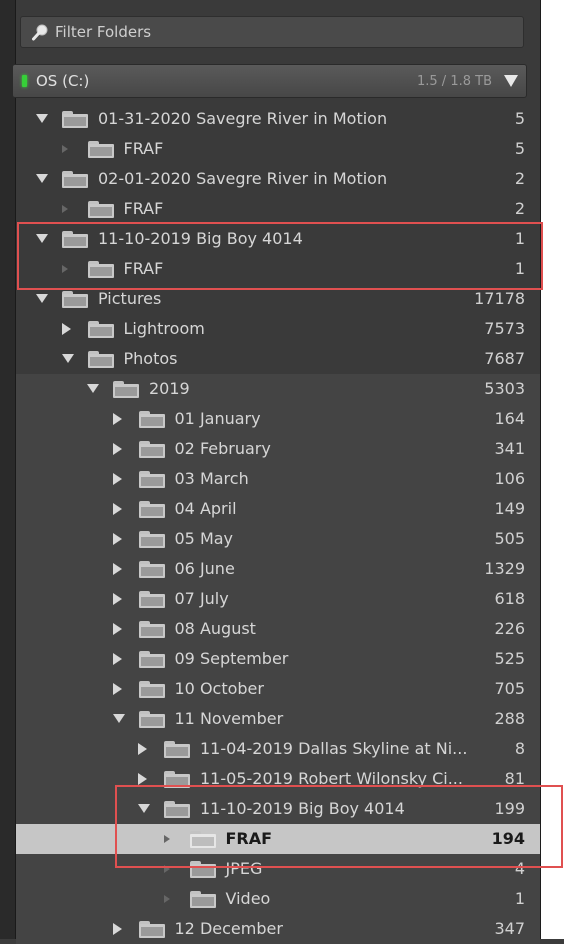 The width and height of the screenshot is (564, 944). Describe the element at coordinates (519, 748) in the screenshot. I see `folder-photo-count: 8` at that location.